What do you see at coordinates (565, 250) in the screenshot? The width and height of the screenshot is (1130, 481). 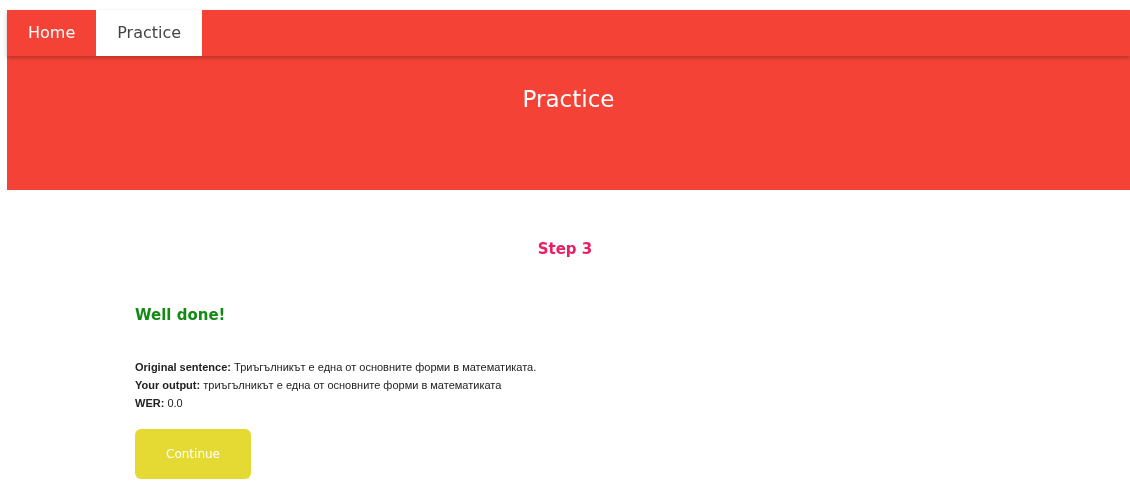 I see `step-heading: Step 3` at bounding box center [565, 250].